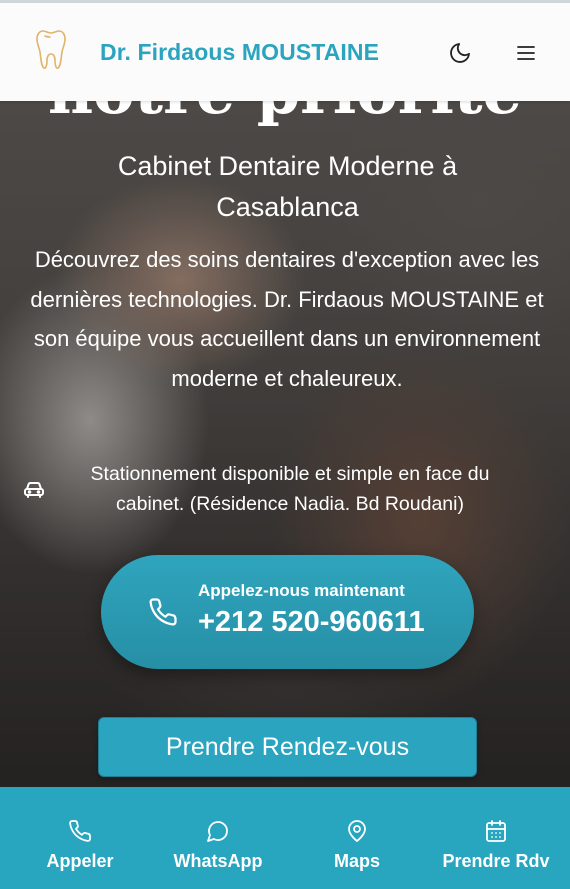 Image resolution: width=570 pixels, height=889 pixels. Describe the element at coordinates (217, 831) in the screenshot. I see `chat-bubble-icon` at that location.